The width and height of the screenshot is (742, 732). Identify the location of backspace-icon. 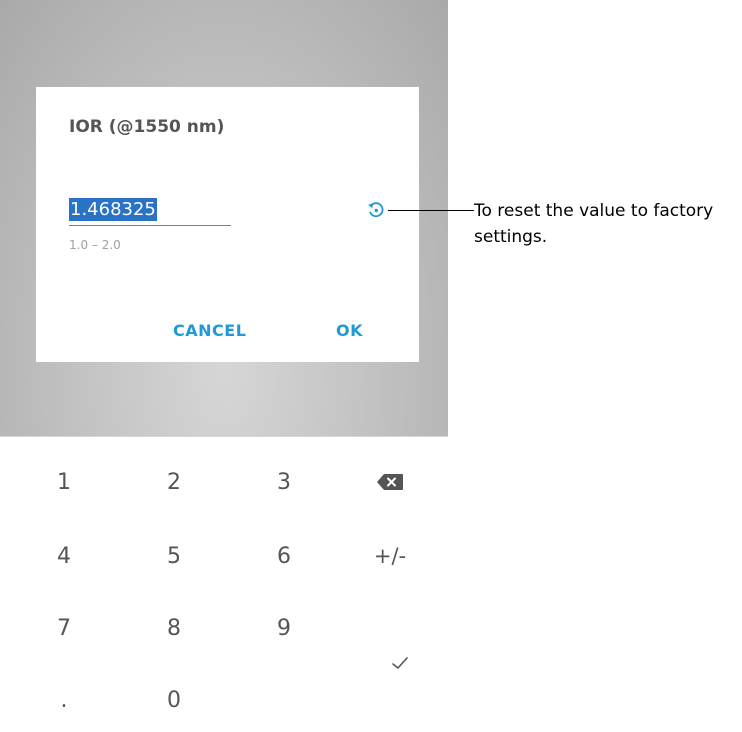
(390, 482).